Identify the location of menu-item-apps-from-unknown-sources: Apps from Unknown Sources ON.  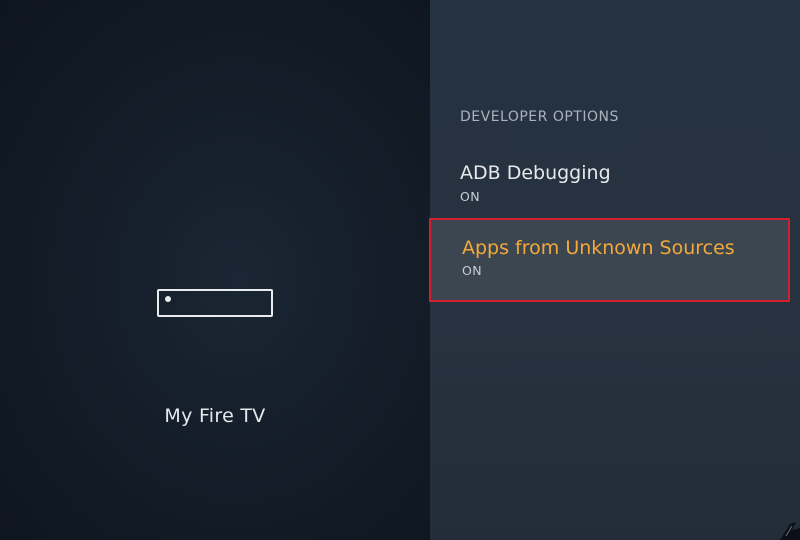
(609, 260).